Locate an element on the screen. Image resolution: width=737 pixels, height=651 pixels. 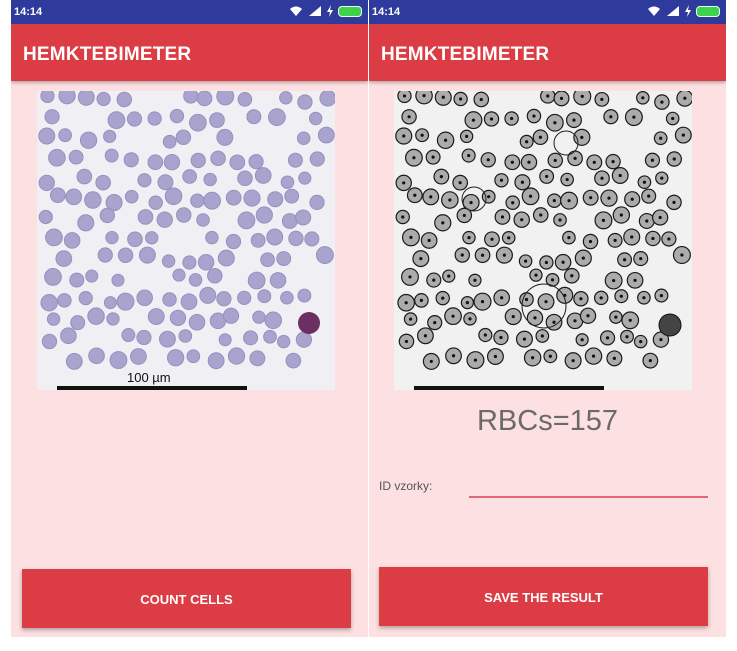
sample-id-label: ID vzorky: is located at coordinates (406, 486).